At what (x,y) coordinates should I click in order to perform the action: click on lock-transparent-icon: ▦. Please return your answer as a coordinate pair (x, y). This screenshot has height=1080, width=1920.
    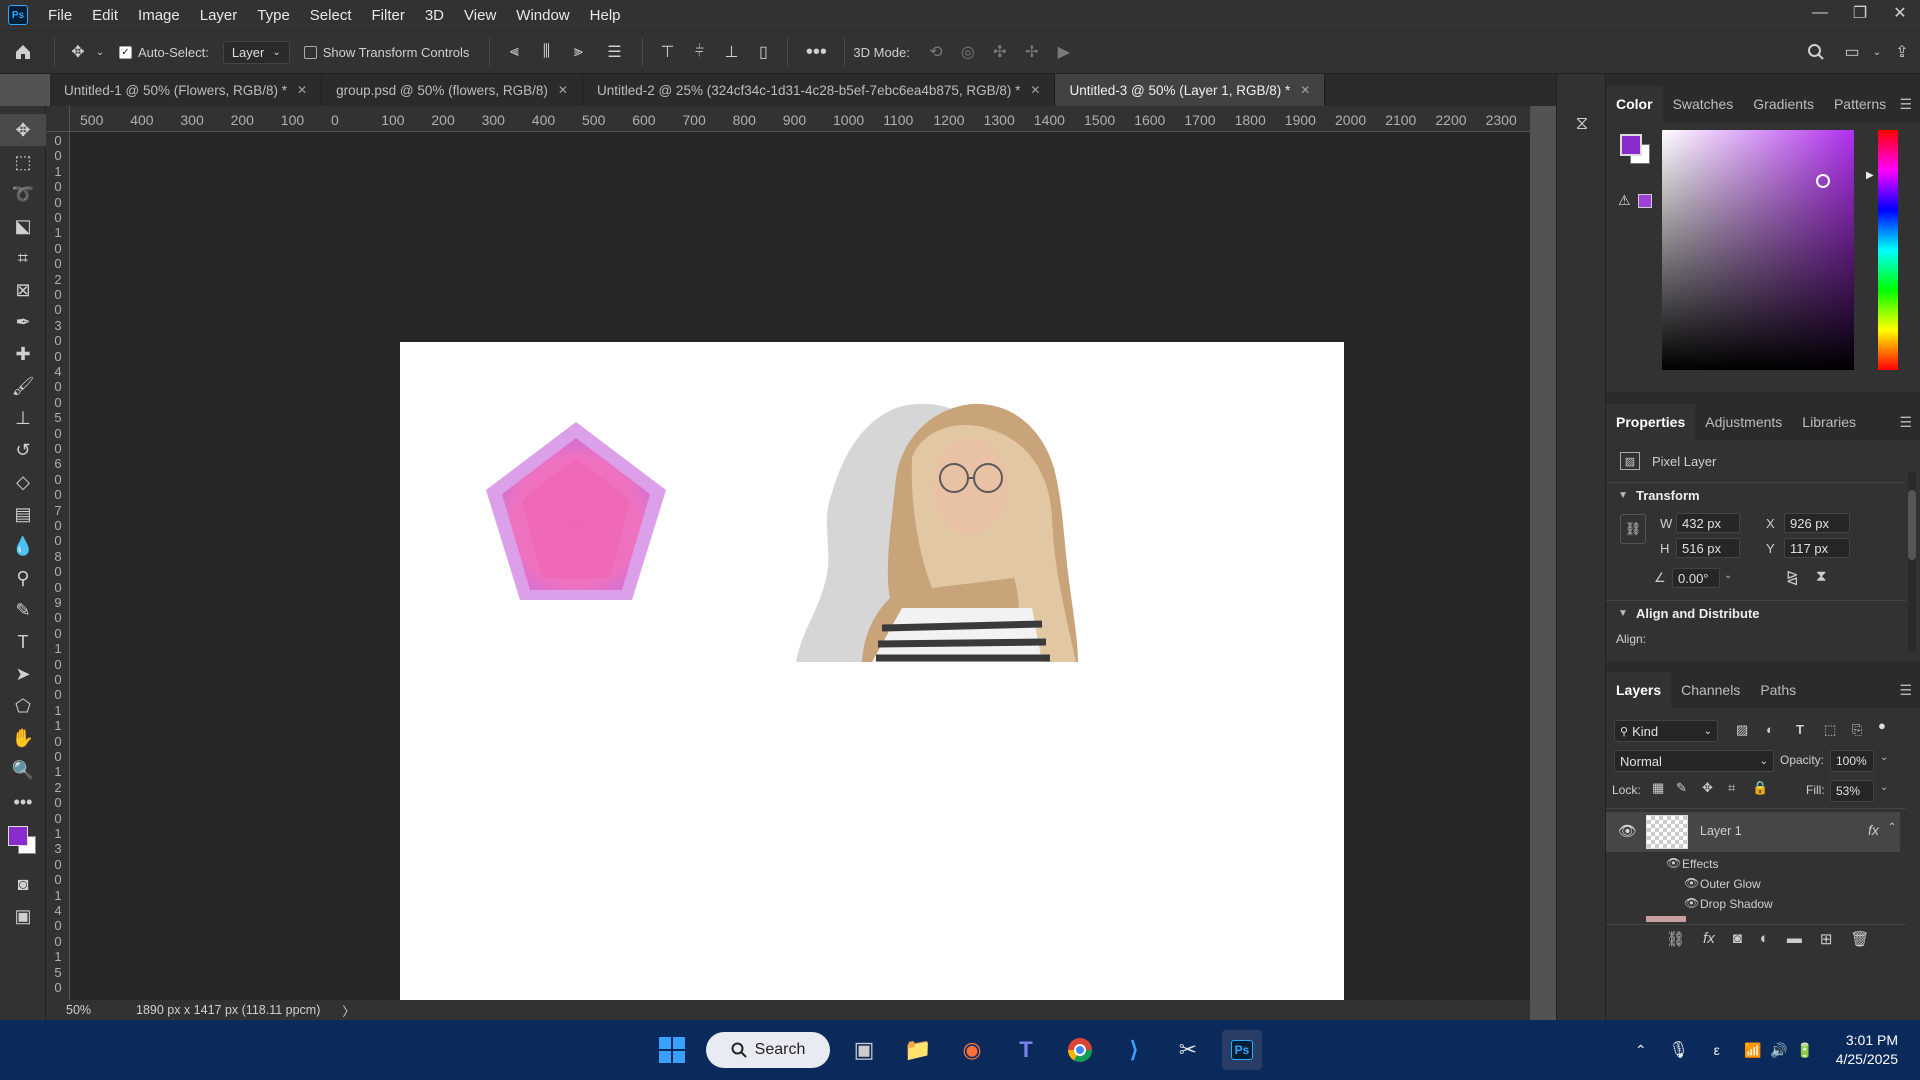
    Looking at the image, I should click on (1658, 788).